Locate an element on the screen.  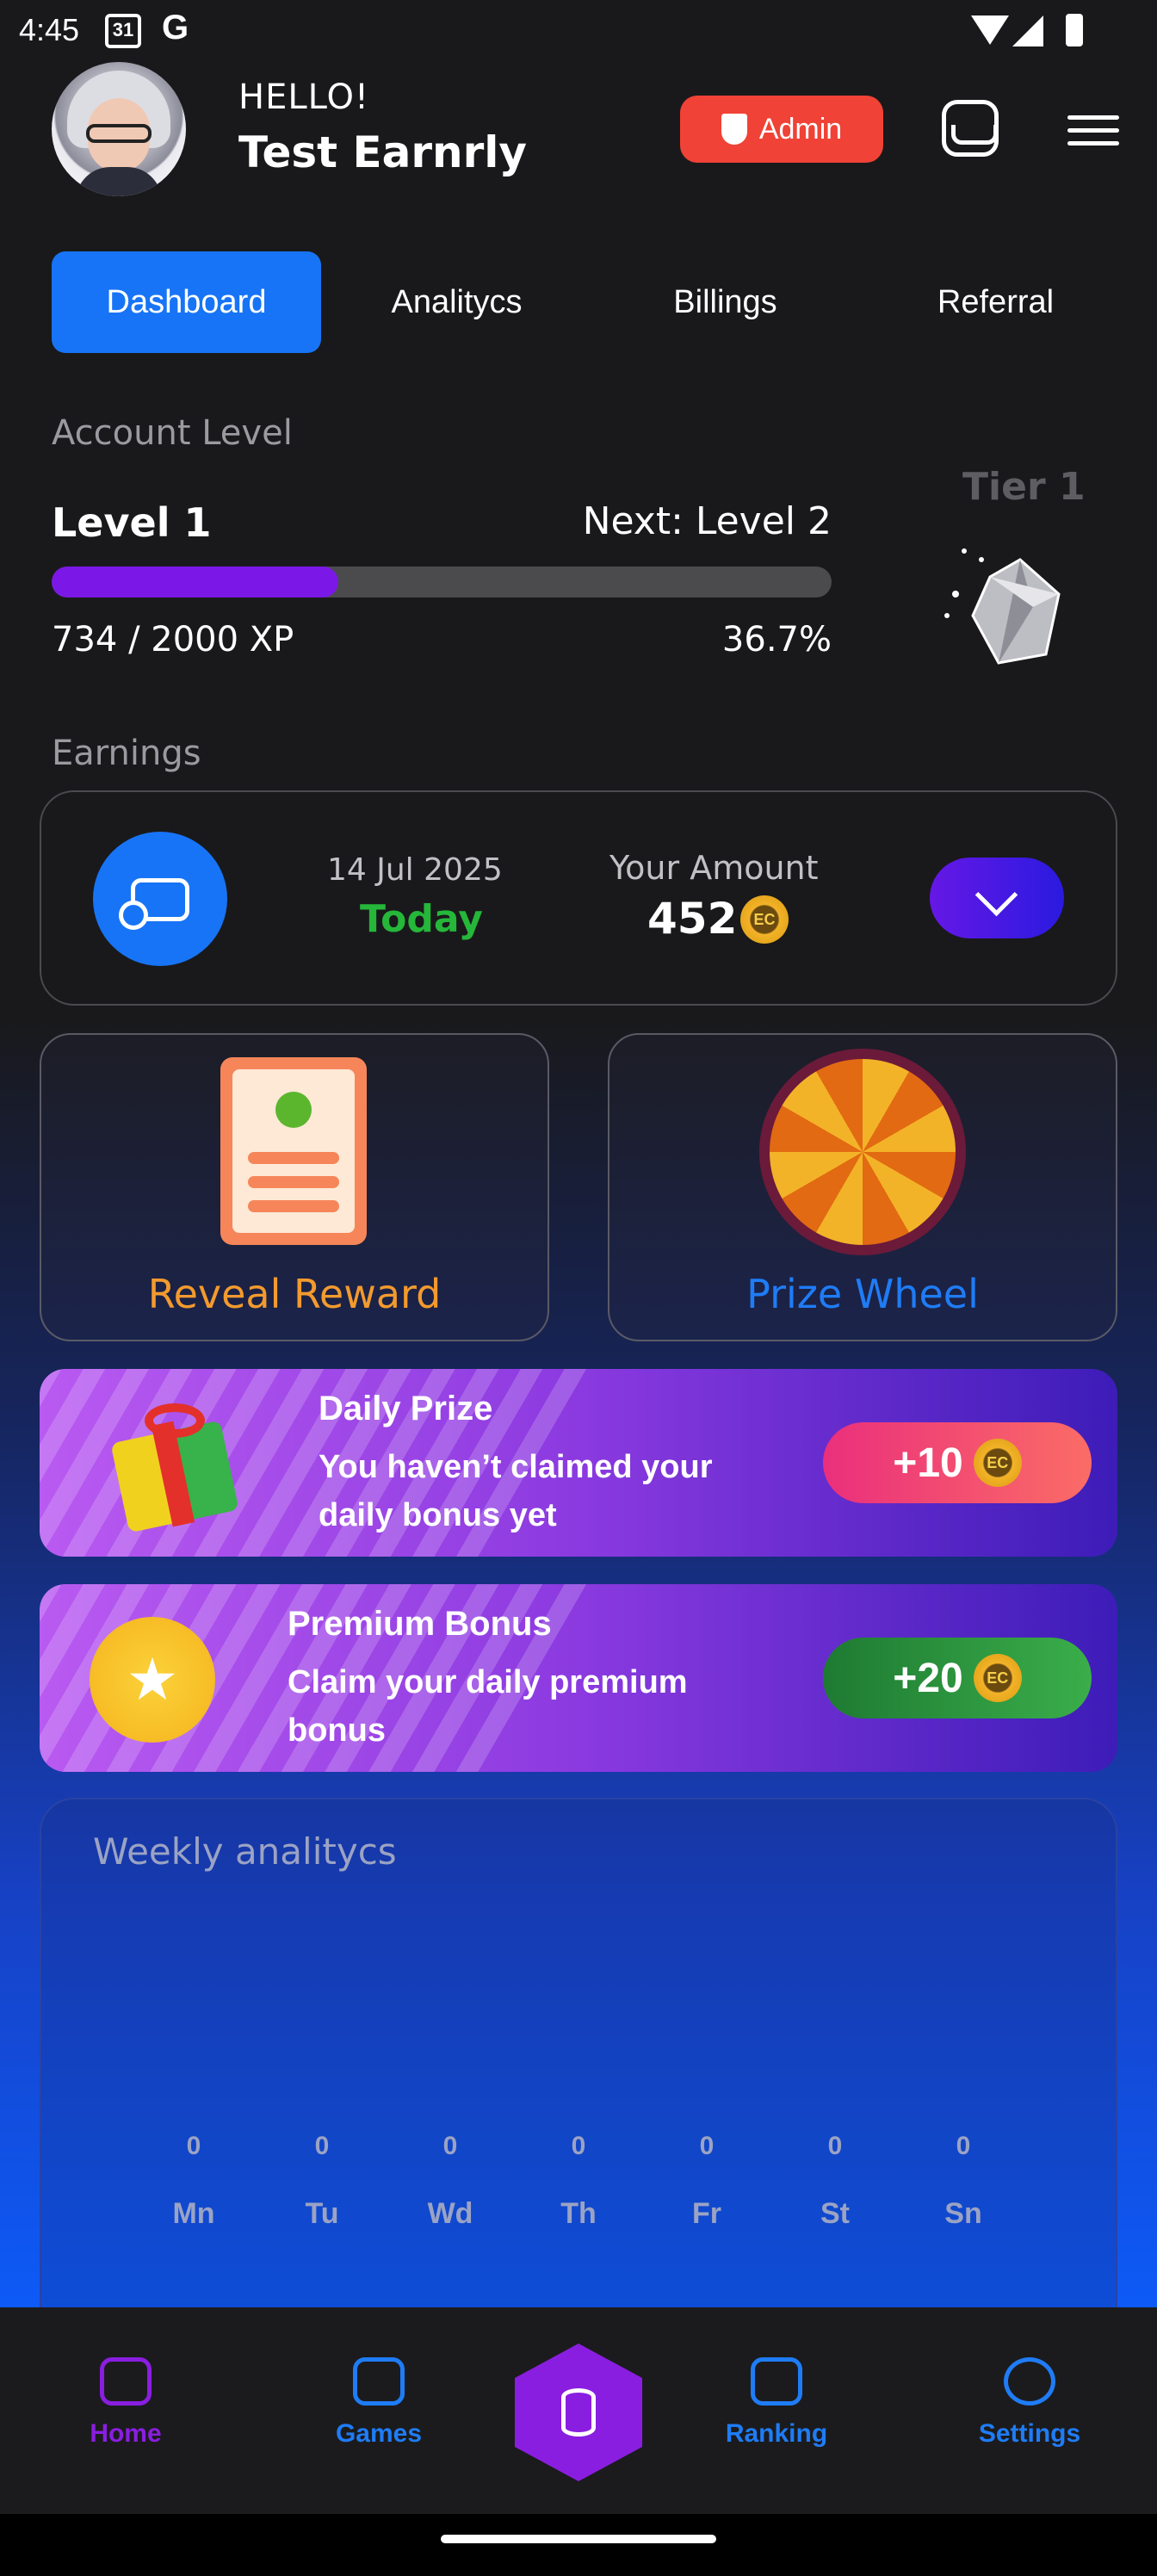
premium-bonus-title: Premium Bonus is located at coordinates (420, 1624).